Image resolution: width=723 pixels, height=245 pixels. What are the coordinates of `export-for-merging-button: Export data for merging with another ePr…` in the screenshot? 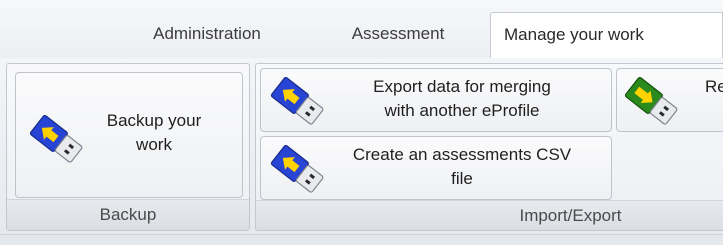 It's located at (436, 100).